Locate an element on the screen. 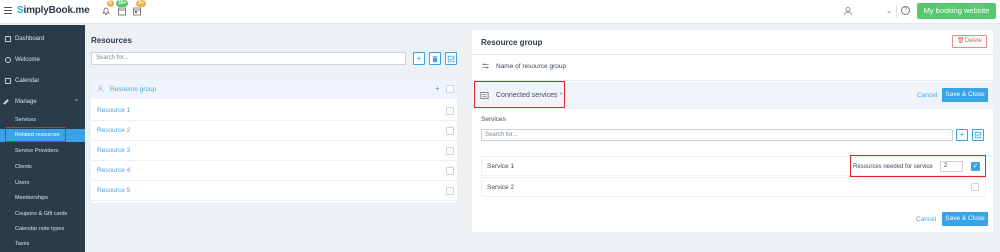  notifications-badge: 5 is located at coordinates (110, 3).